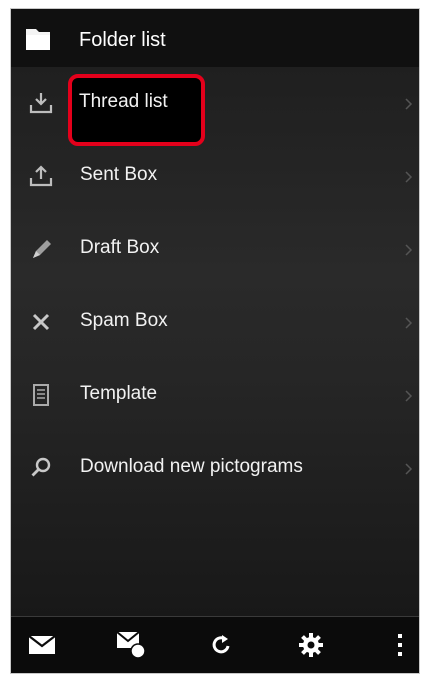  I want to click on menu-item-thread-list: Thread list, so click(215, 106).